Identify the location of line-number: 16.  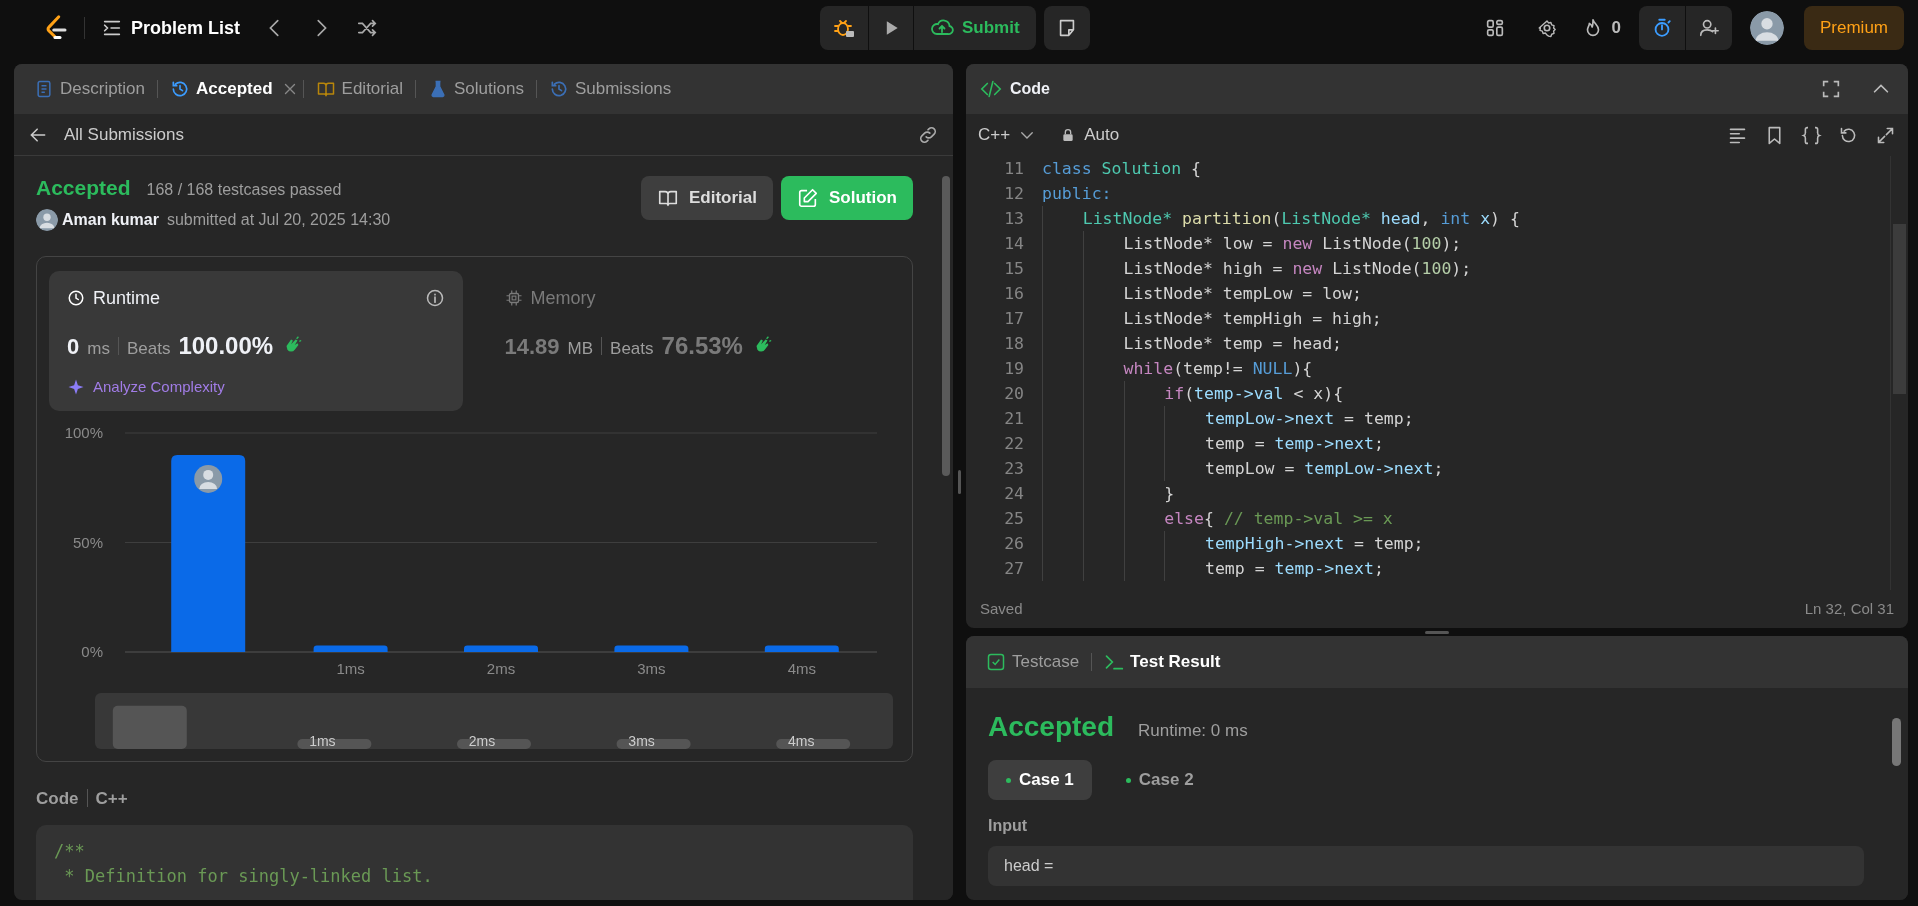
(1013, 294).